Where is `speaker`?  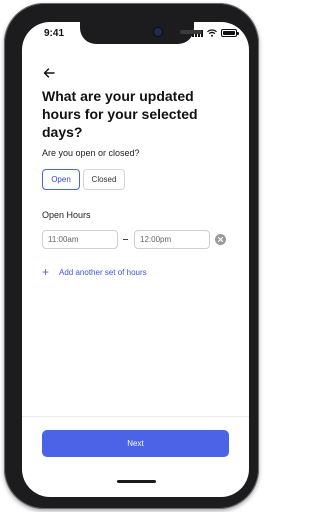 speaker is located at coordinates (191, 32).